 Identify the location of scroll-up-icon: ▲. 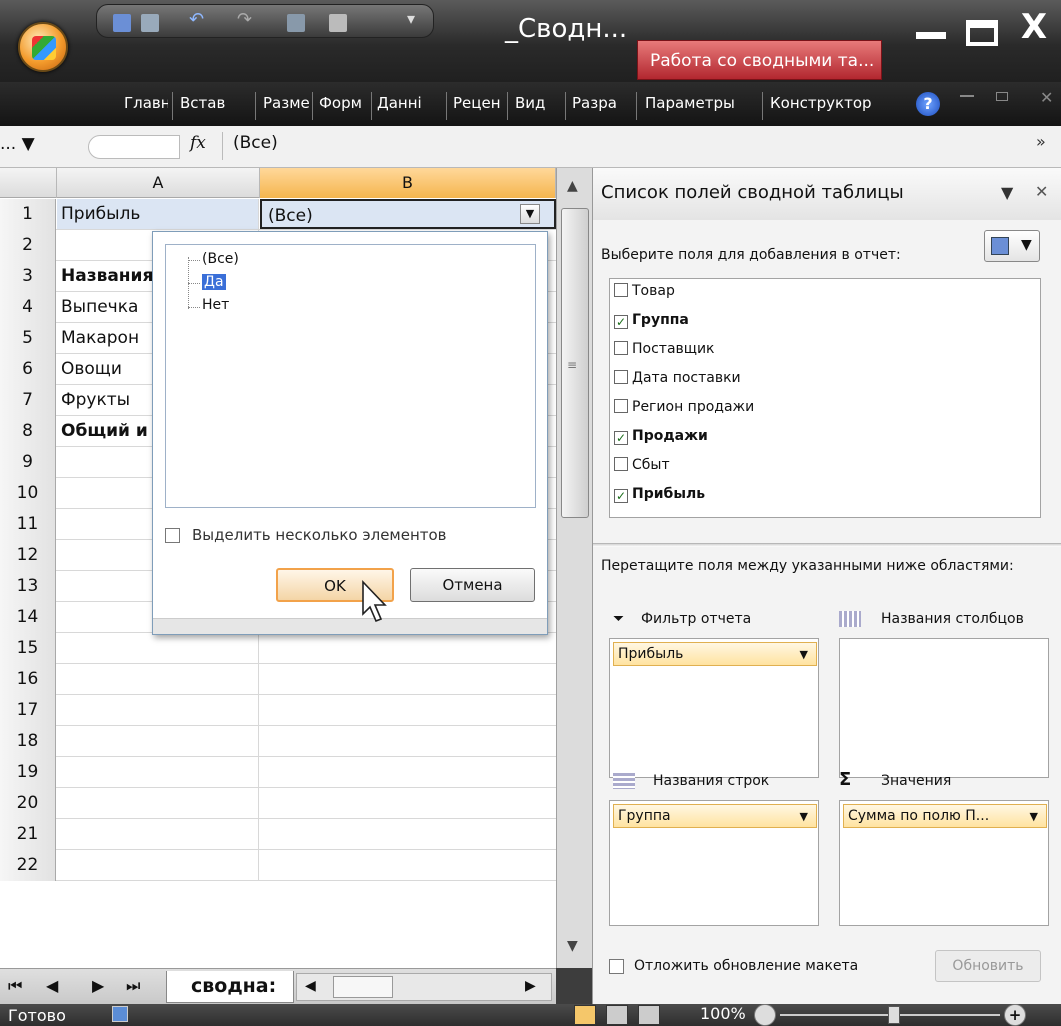
(572, 186).